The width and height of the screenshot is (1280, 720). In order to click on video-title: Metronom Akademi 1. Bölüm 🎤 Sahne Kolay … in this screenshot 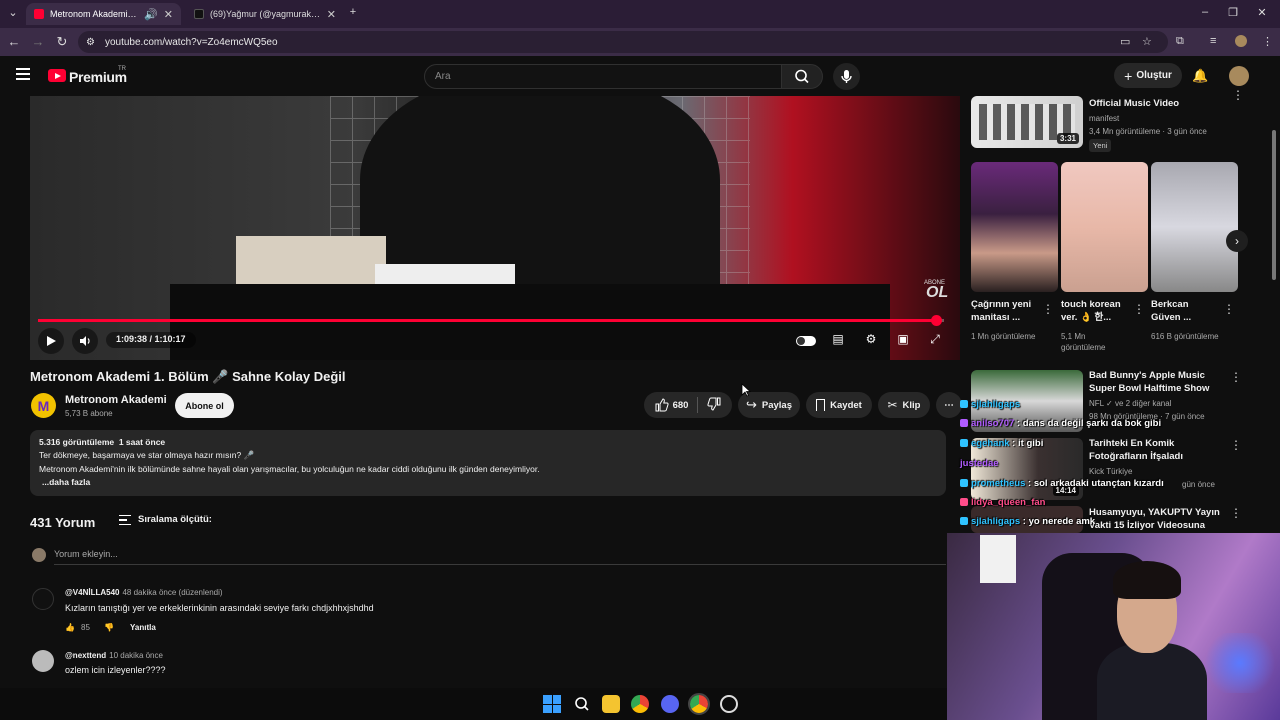, I will do `click(188, 376)`.